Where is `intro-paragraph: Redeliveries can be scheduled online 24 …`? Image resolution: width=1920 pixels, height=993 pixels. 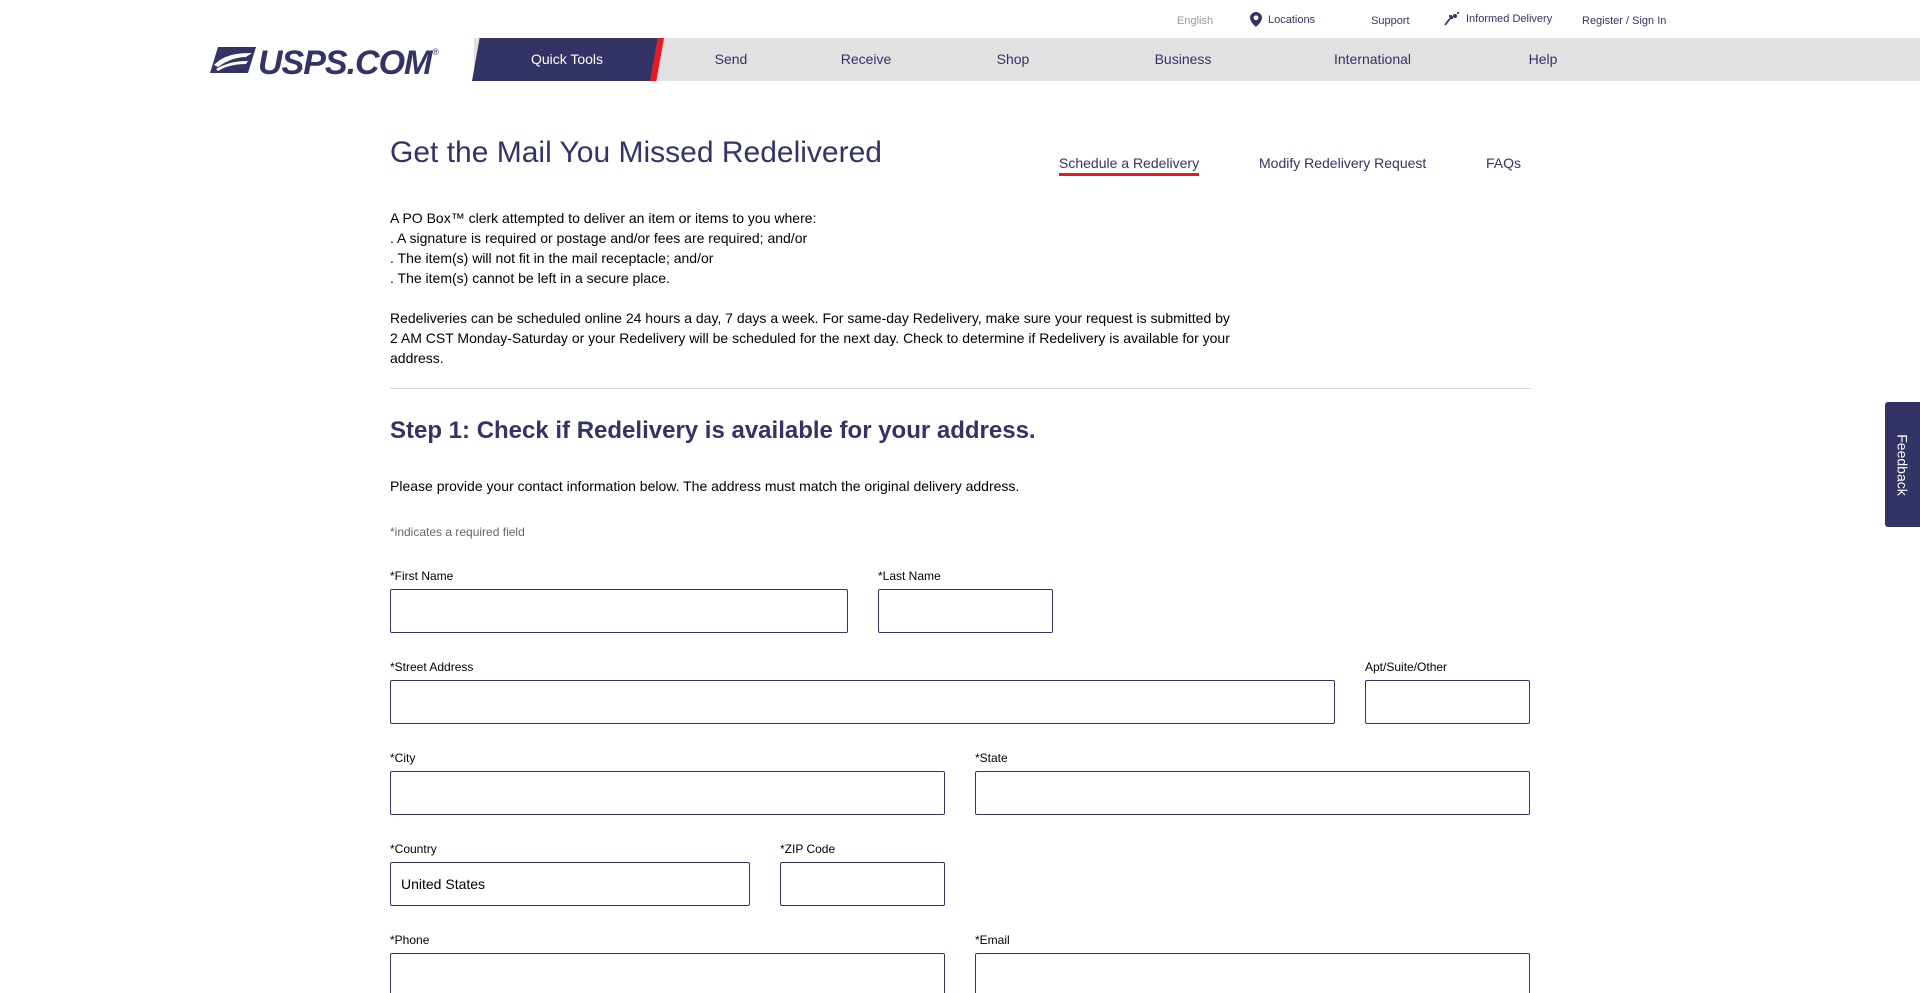
intro-paragraph: Redeliveries can be scheduled online 24 … is located at coordinates (810, 338).